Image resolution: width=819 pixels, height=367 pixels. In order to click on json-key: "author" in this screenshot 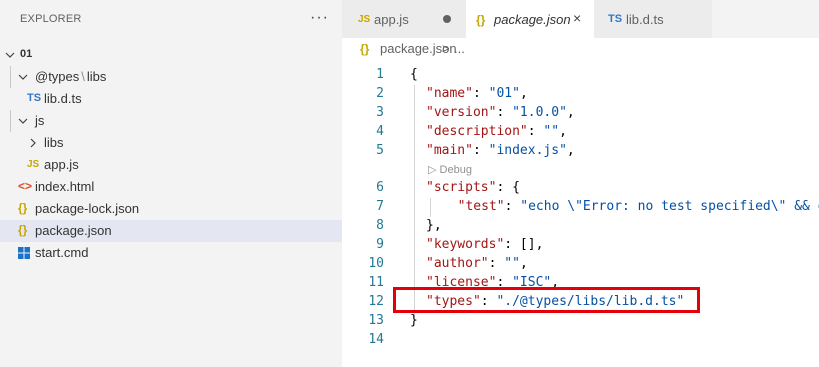, I will do `click(457, 263)`.